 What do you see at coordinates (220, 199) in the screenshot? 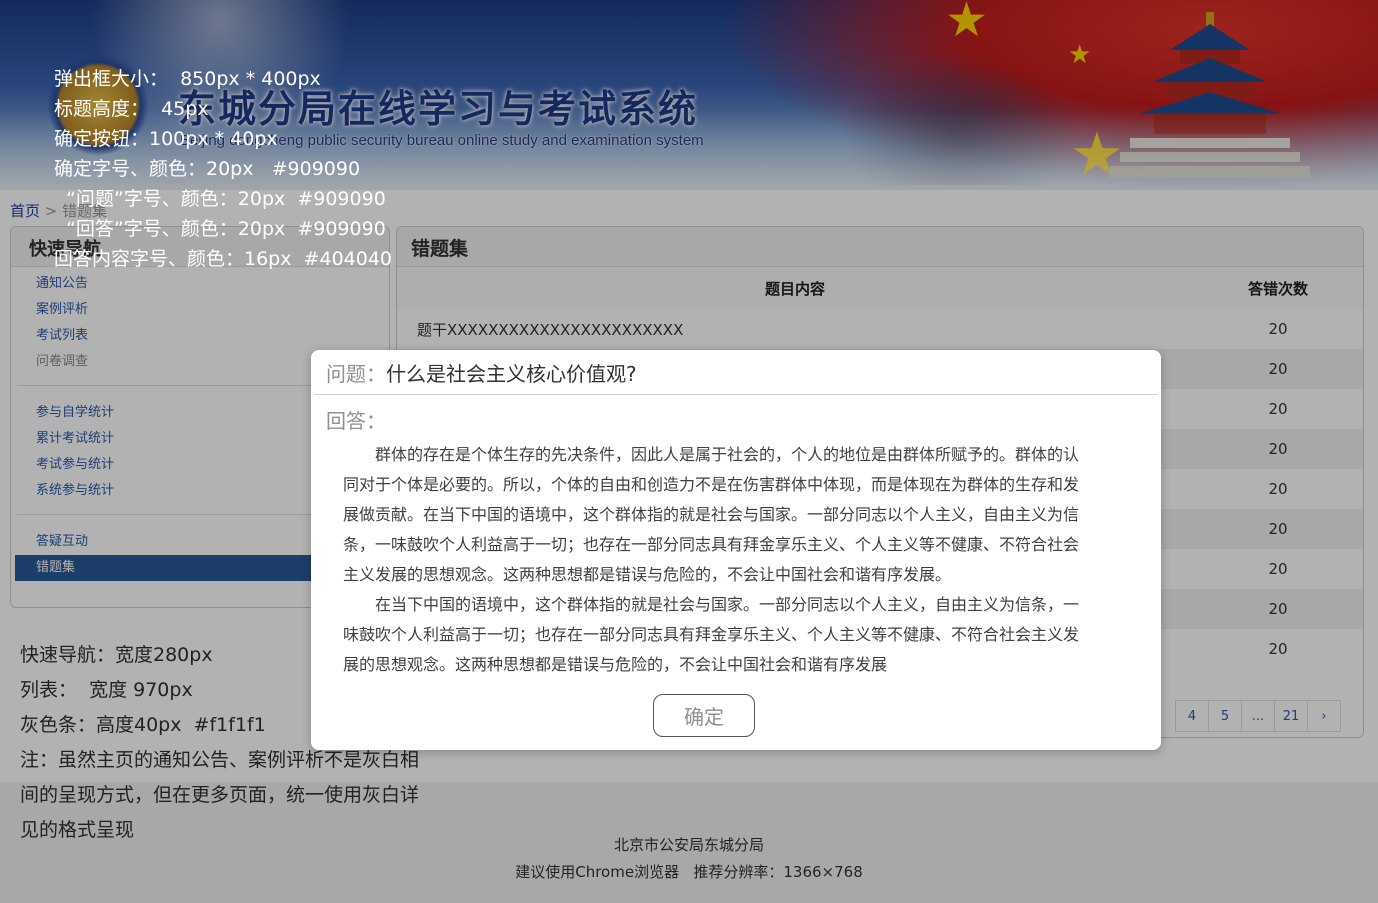
I see `spec-note: “问题”字号、颜色：20px #909090` at bounding box center [220, 199].